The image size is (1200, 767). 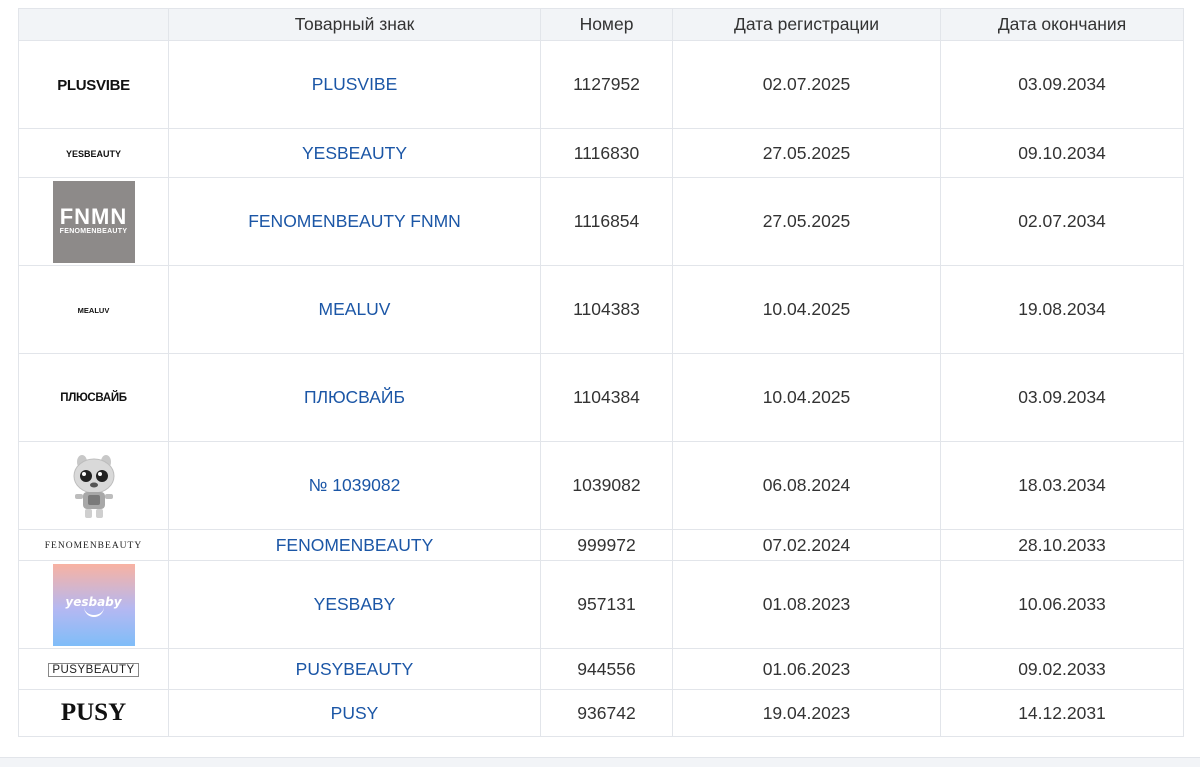 I want to click on number-cell: 1104384, so click(x=606, y=397).